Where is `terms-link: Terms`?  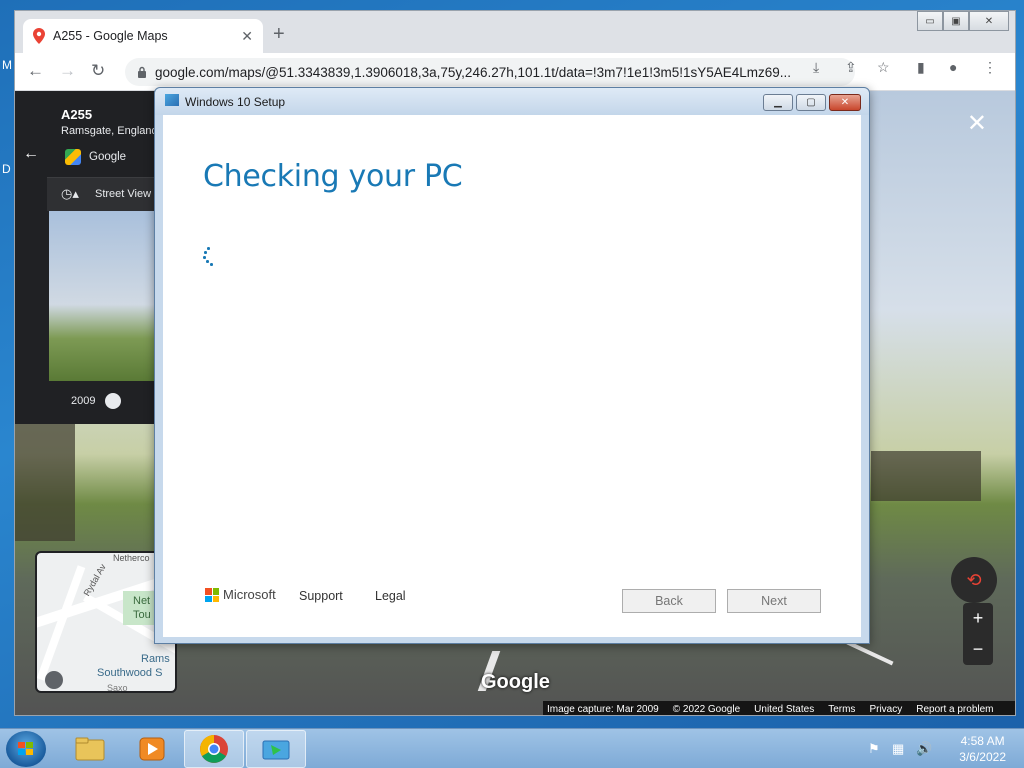
terms-link: Terms is located at coordinates (841, 709).